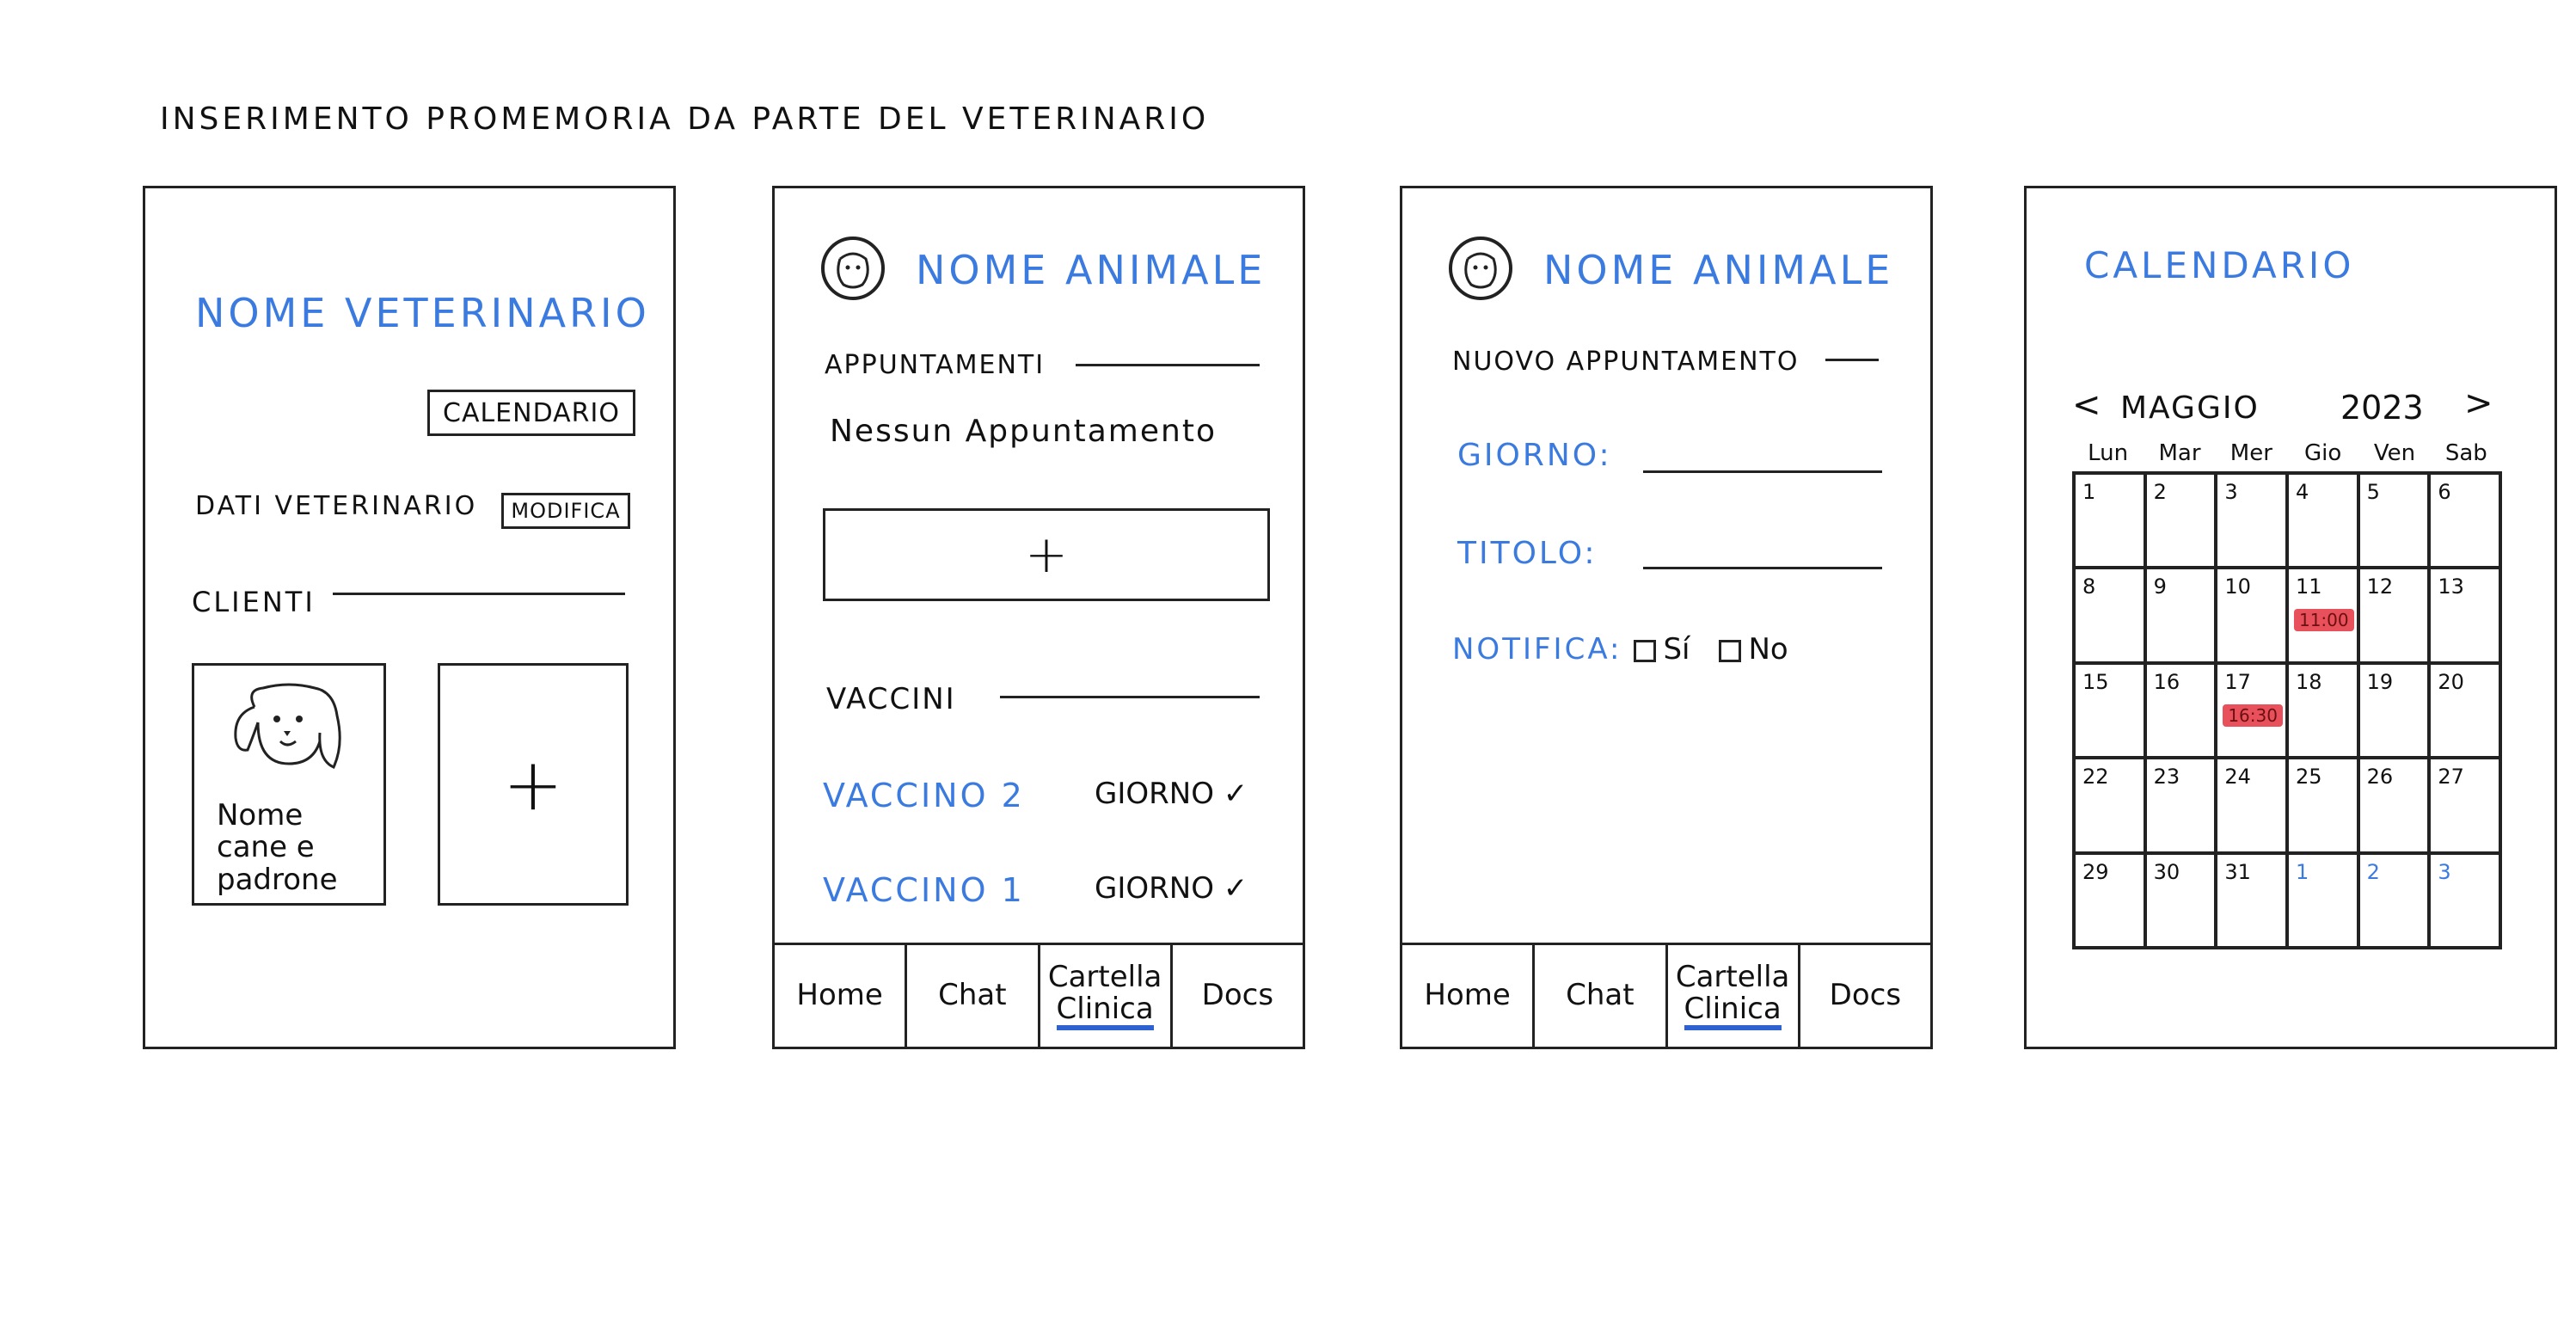 The width and height of the screenshot is (2576, 1321). Describe the element at coordinates (2238, 777) in the screenshot. I see `calendar-day-number: 24` at that location.